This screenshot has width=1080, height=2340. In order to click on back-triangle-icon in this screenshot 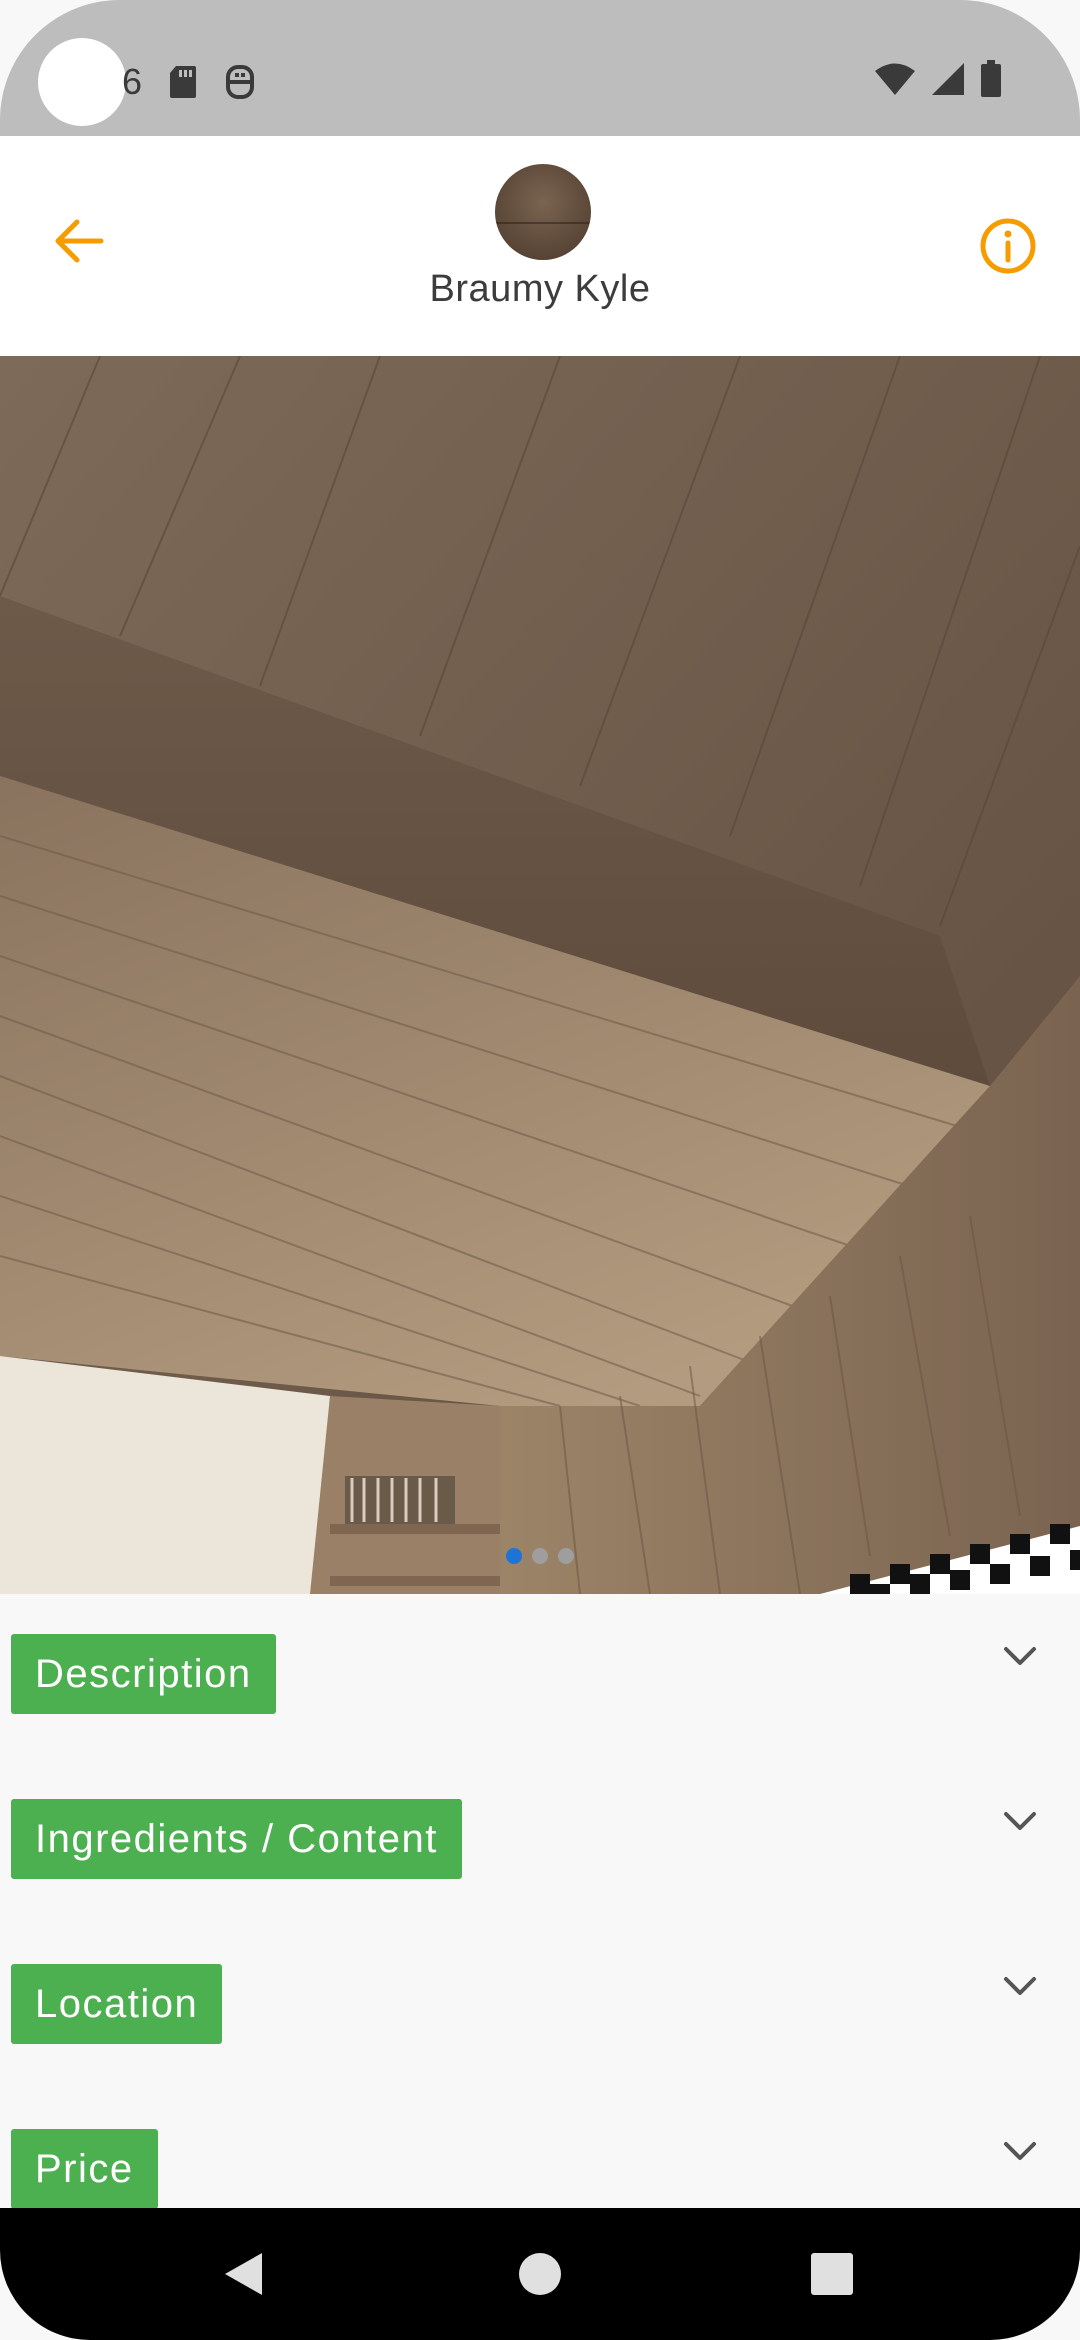, I will do `click(243, 2274)`.